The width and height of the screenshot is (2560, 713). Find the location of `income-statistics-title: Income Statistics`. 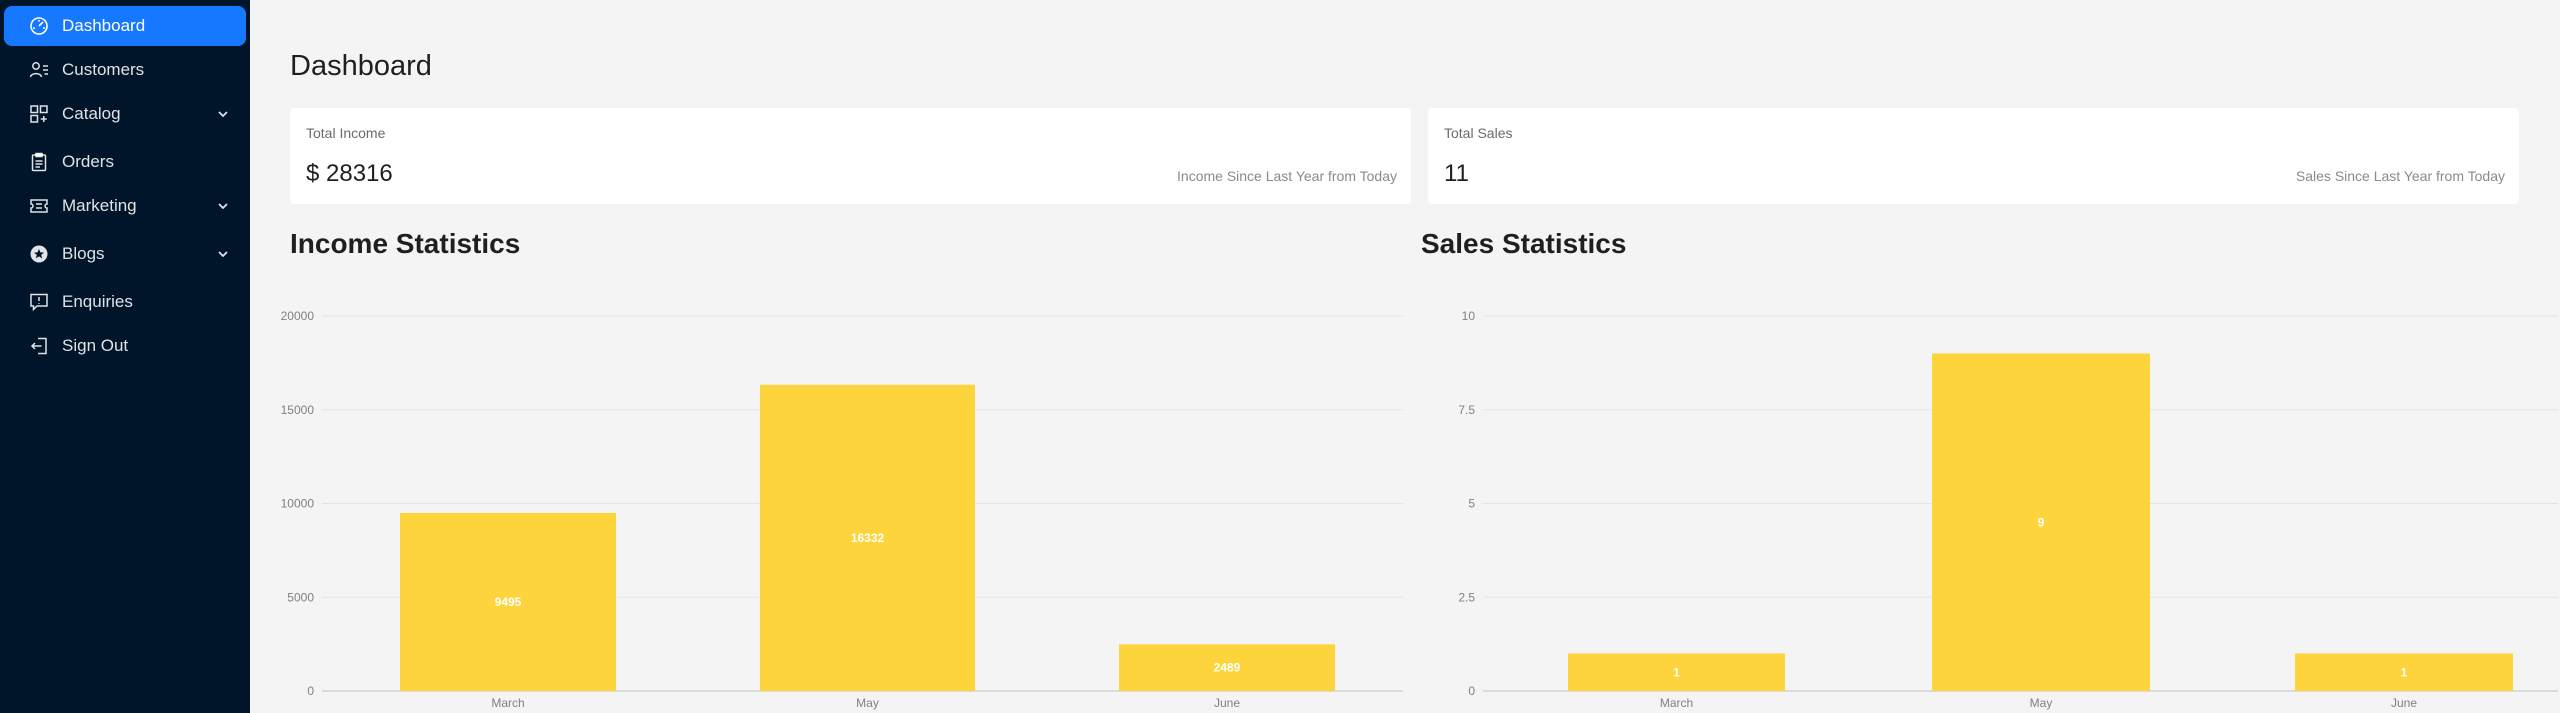

income-statistics-title: Income Statistics is located at coordinates (405, 243).